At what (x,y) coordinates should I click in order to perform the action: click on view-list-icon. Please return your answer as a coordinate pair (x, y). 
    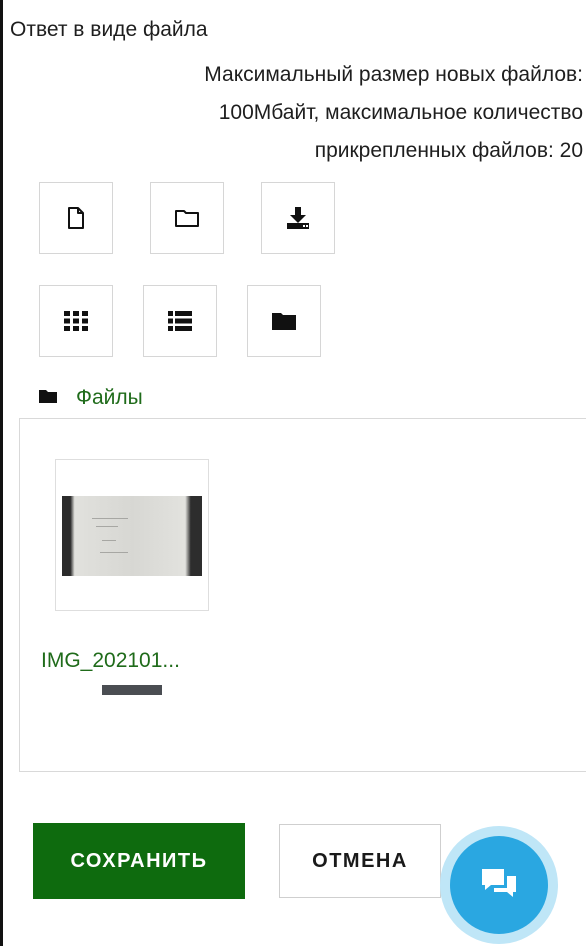
    Looking at the image, I should click on (180, 321).